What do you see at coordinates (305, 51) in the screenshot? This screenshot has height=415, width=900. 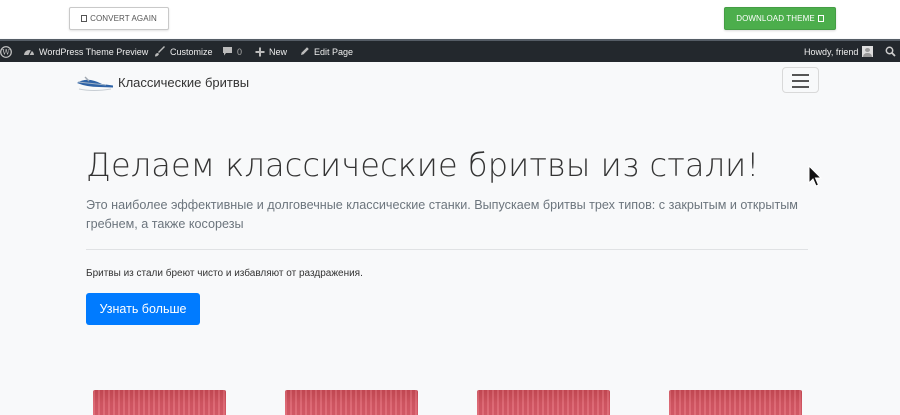 I see `pencil-icon` at bounding box center [305, 51].